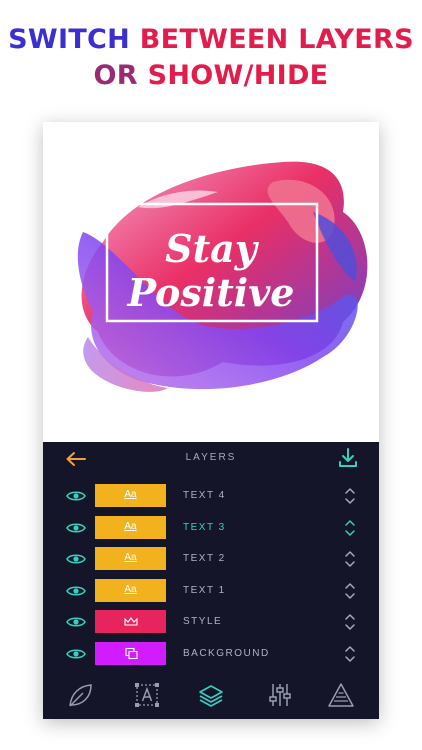 This screenshot has height=750, width=422. What do you see at coordinates (238, 75) in the screenshot?
I see `headline-show-hide: SHOW/HIDE` at bounding box center [238, 75].